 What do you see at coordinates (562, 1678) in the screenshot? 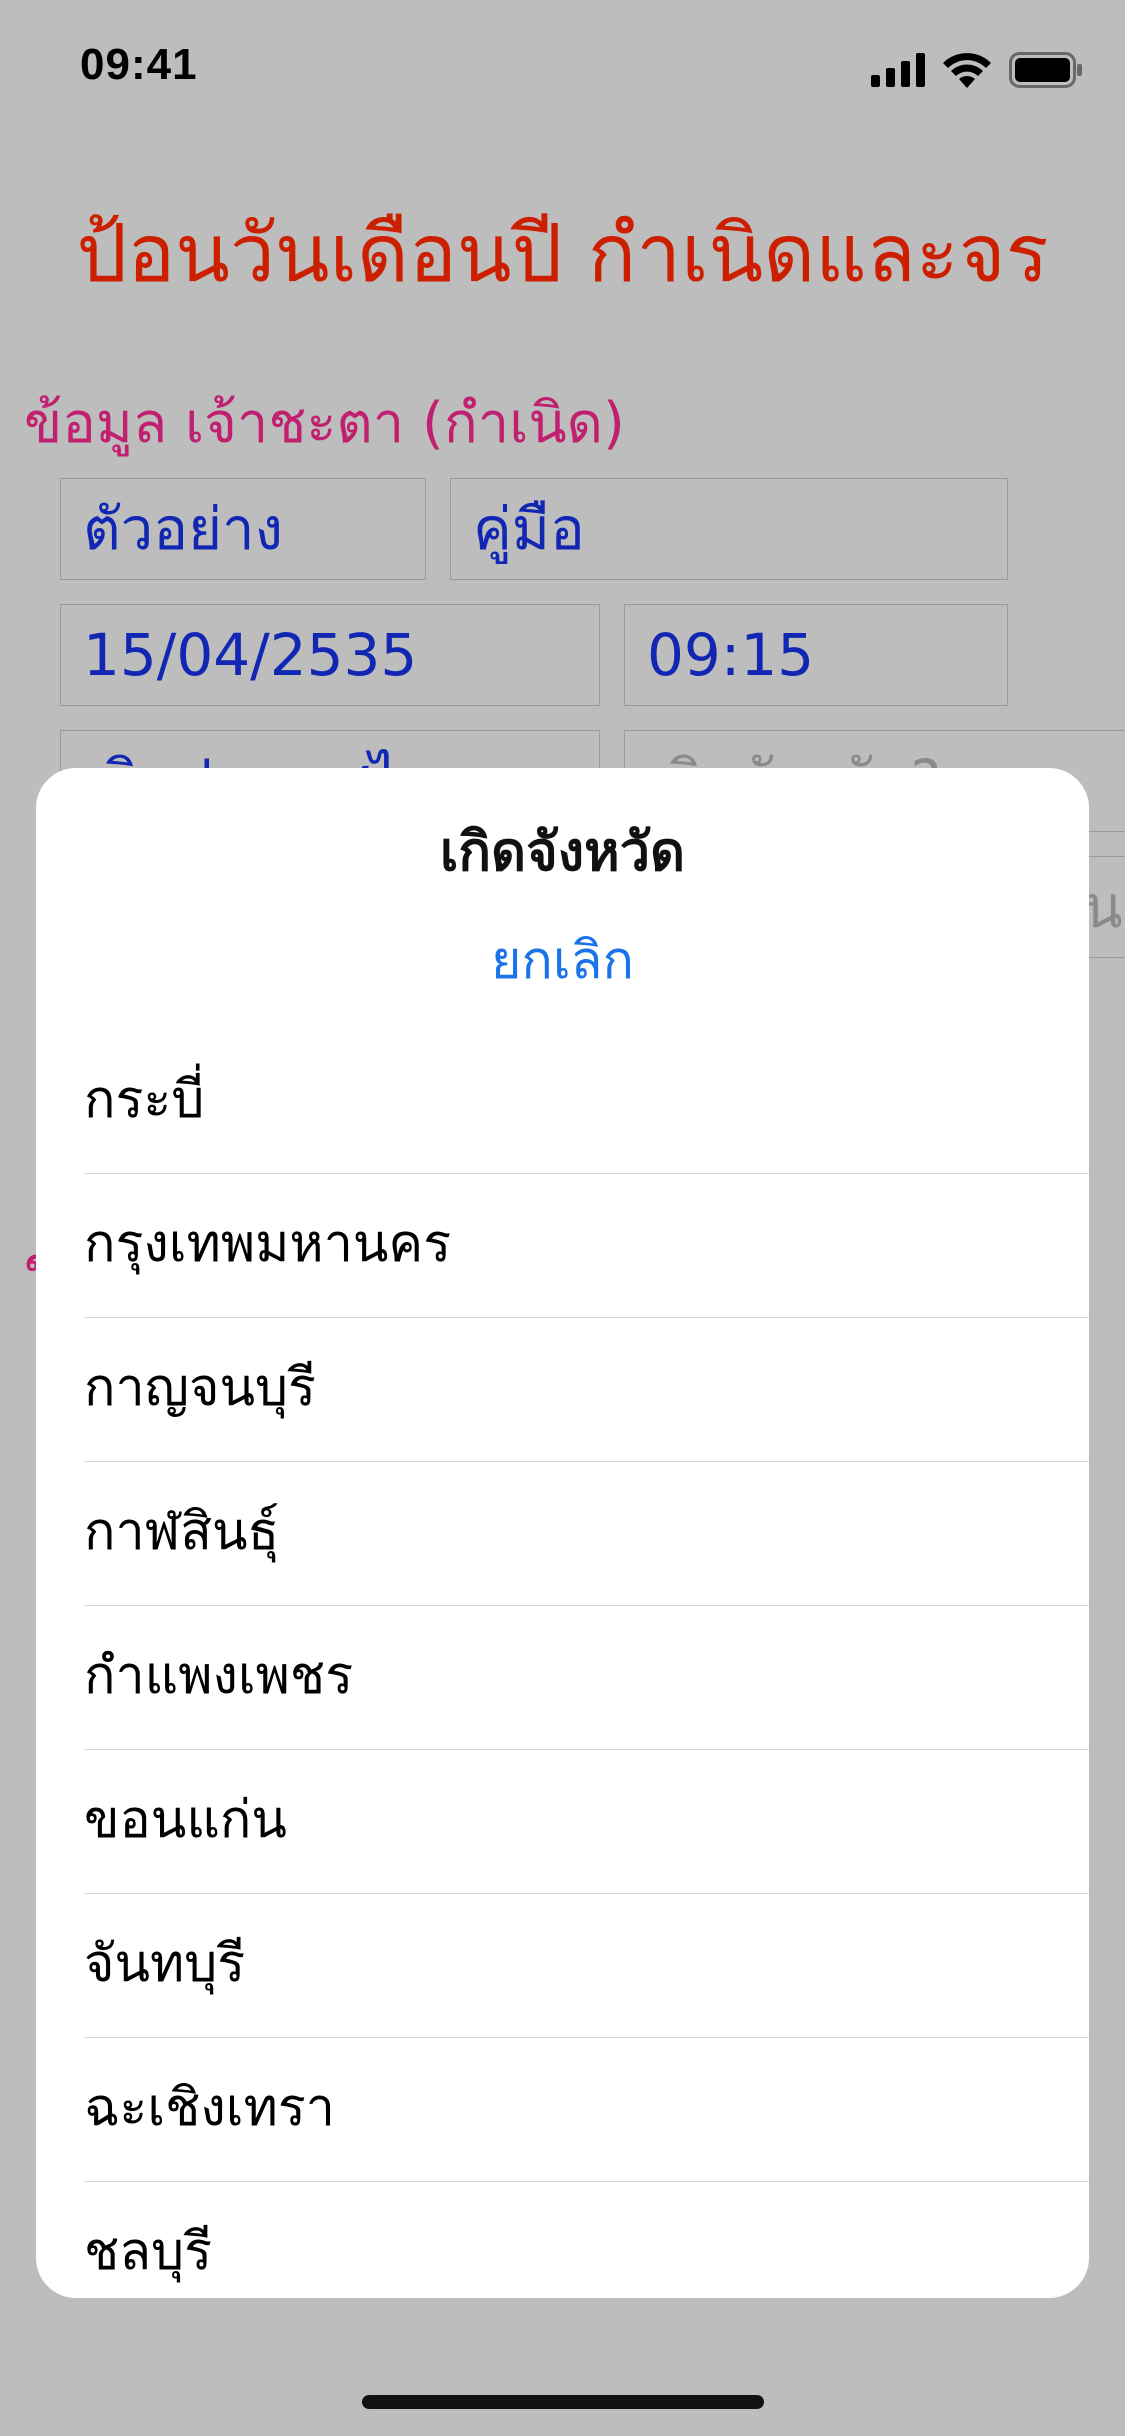
I see `province-item-kamphaeng-phet: กำแพงเพชร` at bounding box center [562, 1678].